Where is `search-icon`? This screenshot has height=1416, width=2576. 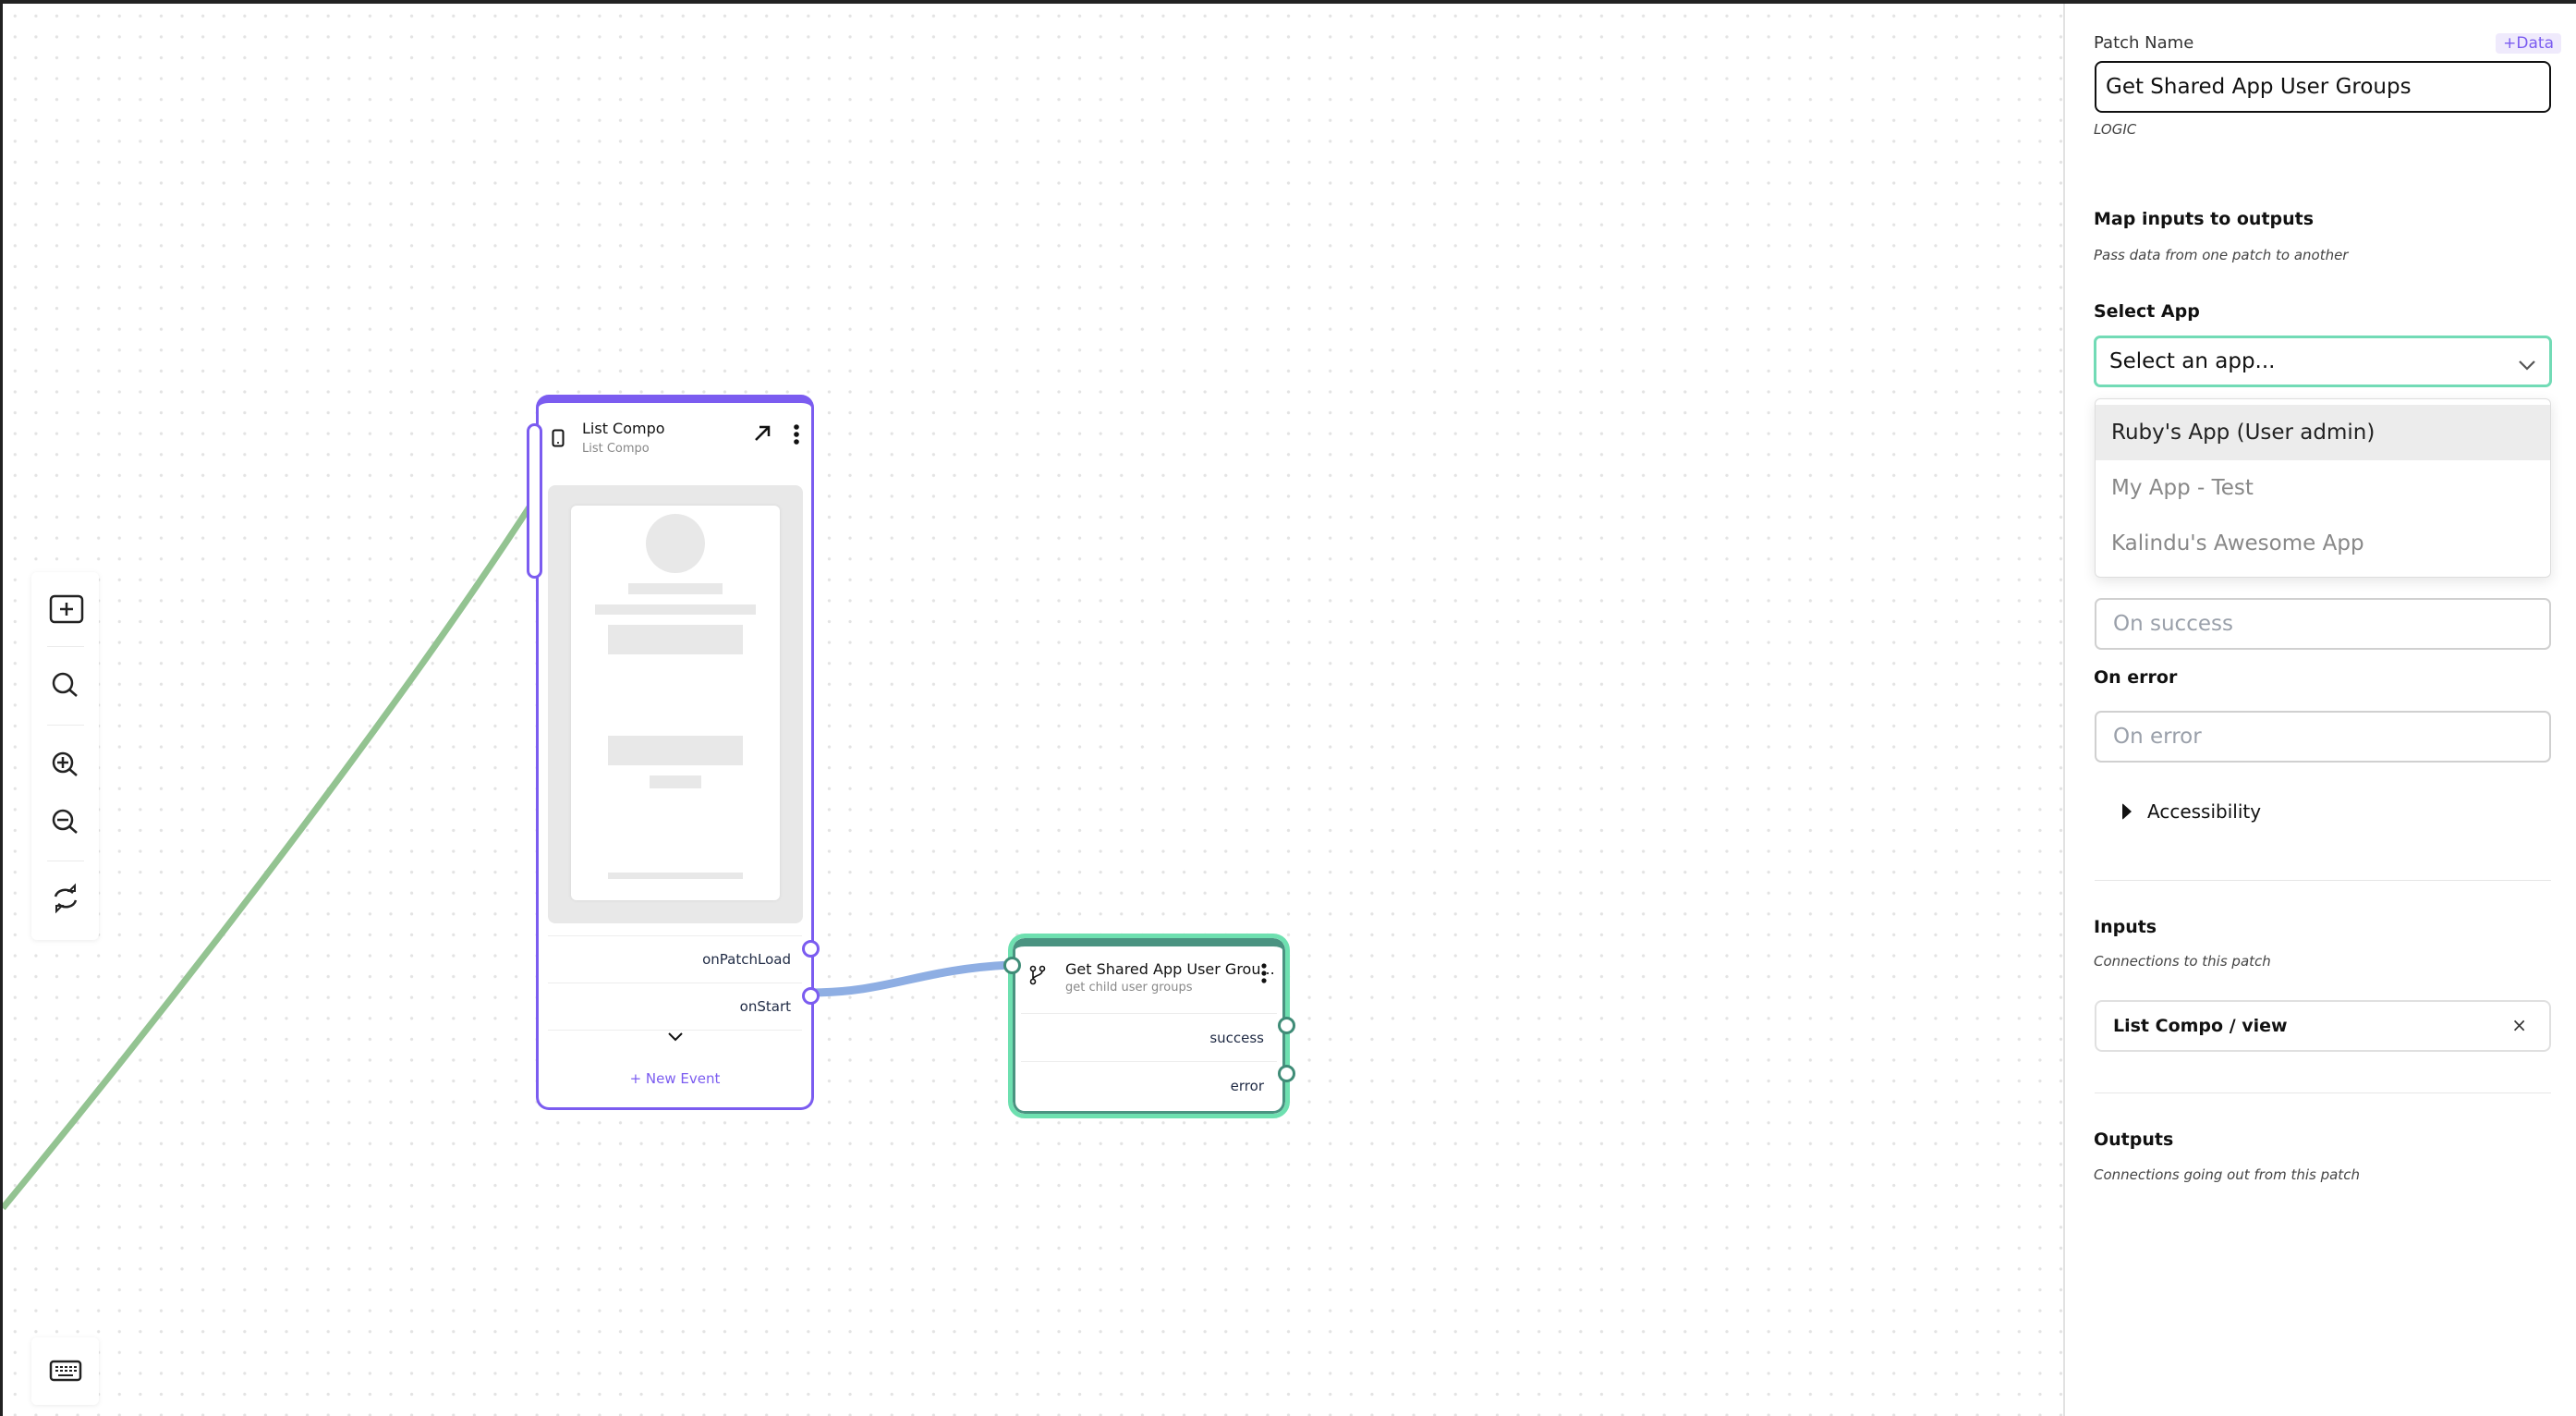
search-icon is located at coordinates (65, 684).